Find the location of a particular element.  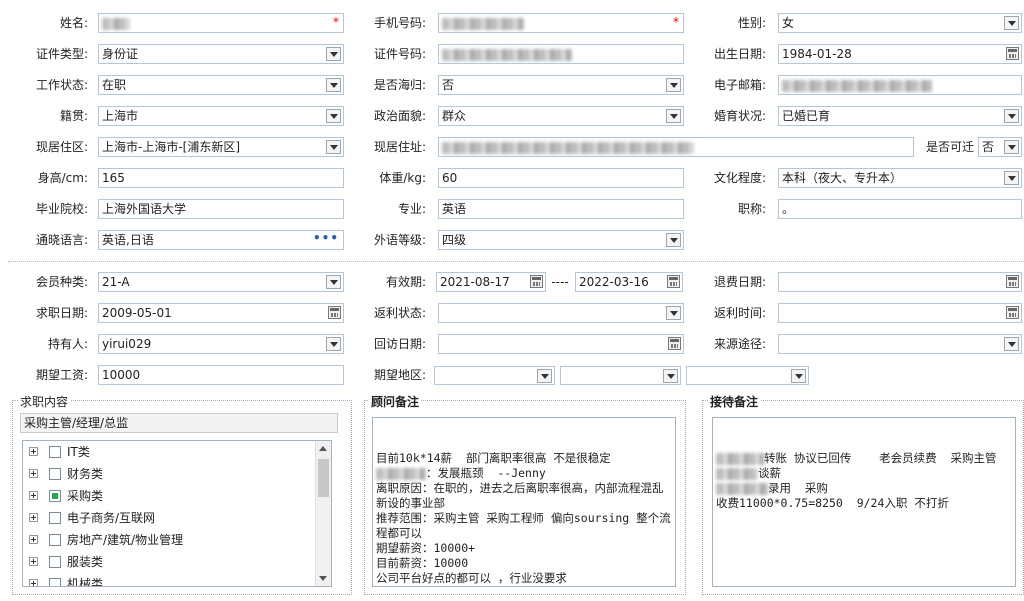

address-input is located at coordinates (676, 147).